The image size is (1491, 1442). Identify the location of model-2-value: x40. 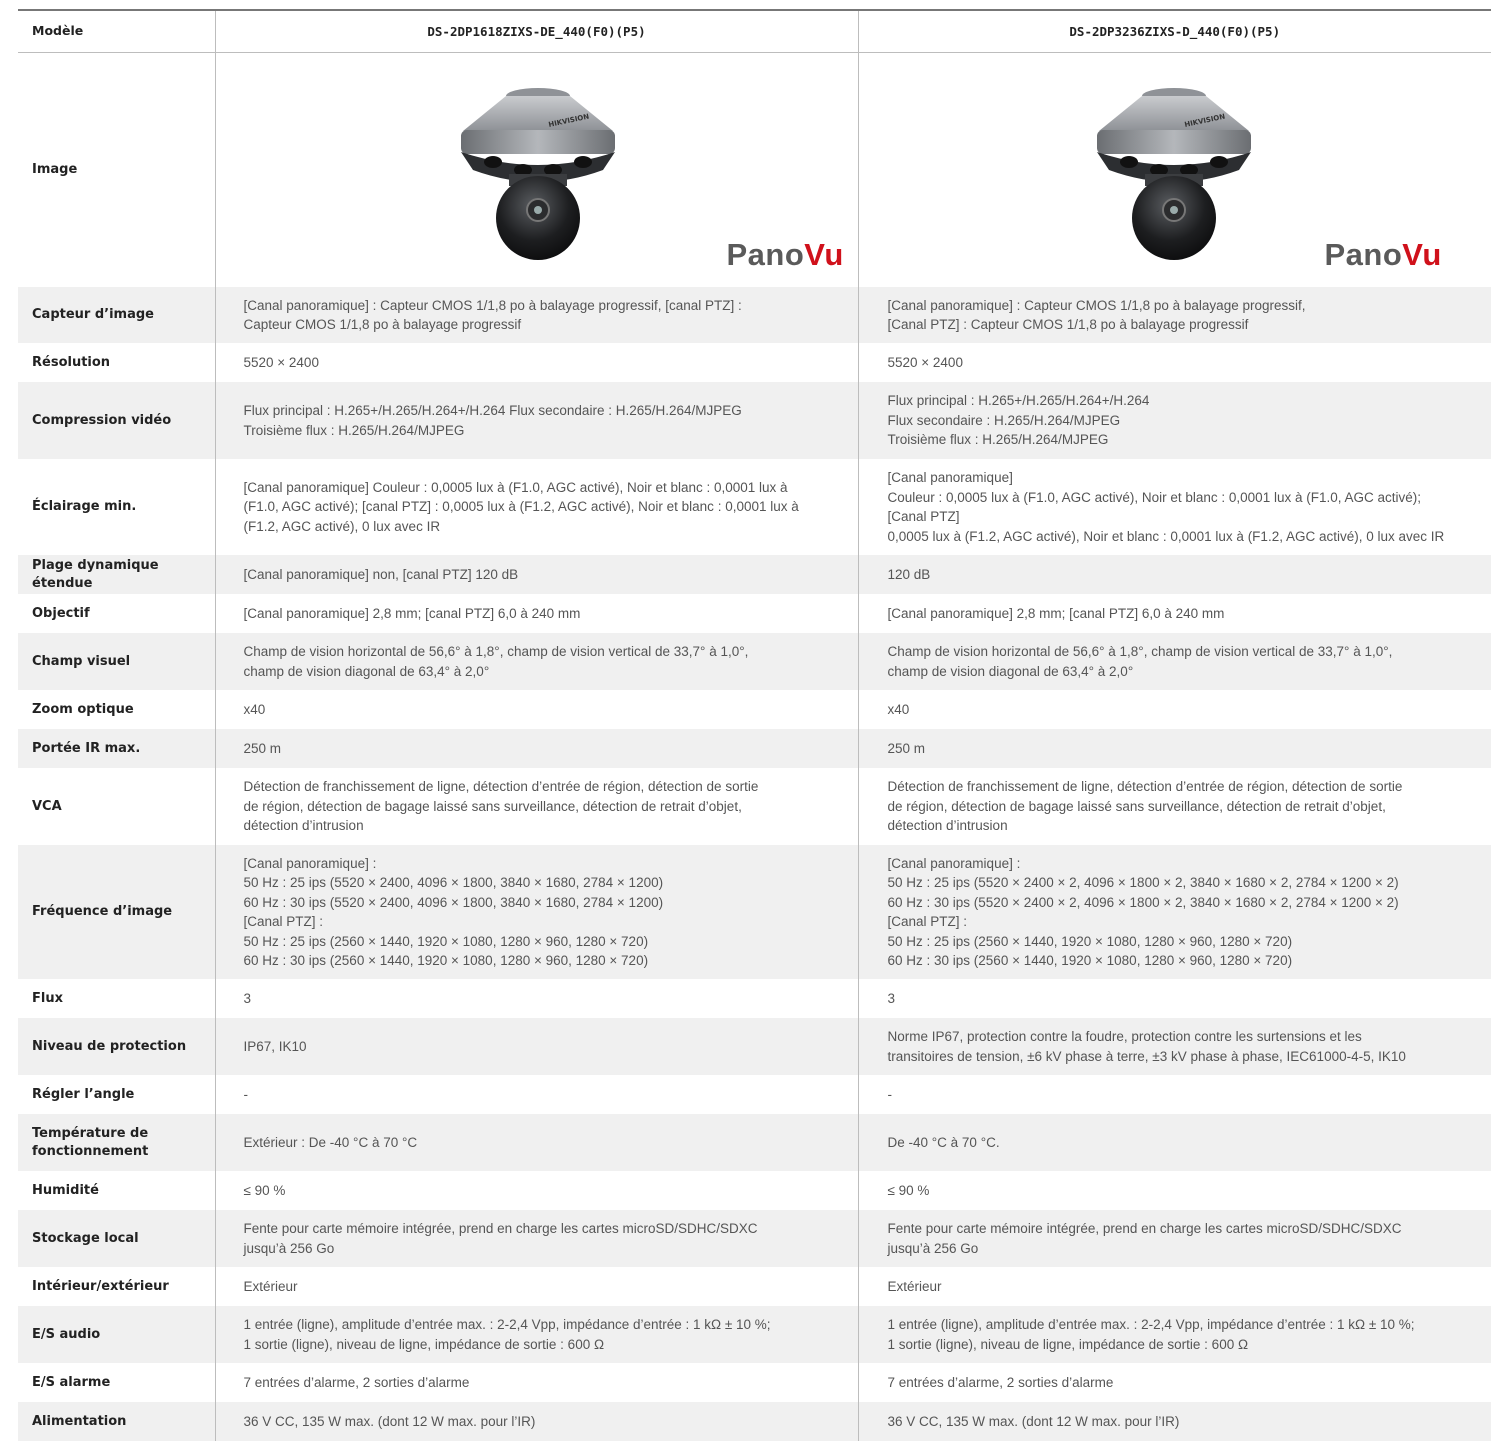
(1174, 709).